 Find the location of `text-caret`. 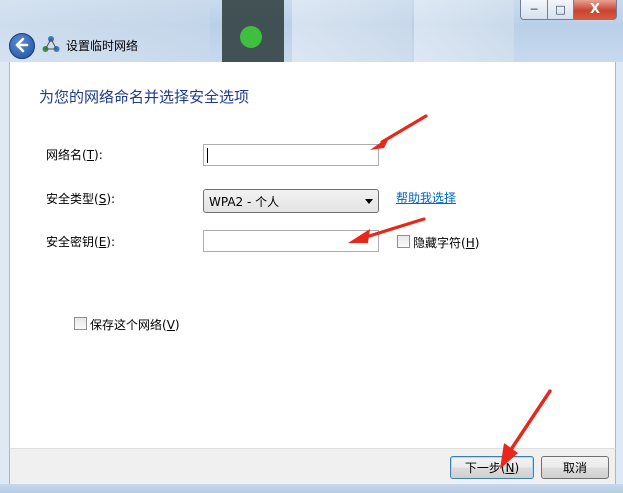

text-caret is located at coordinates (207, 155).